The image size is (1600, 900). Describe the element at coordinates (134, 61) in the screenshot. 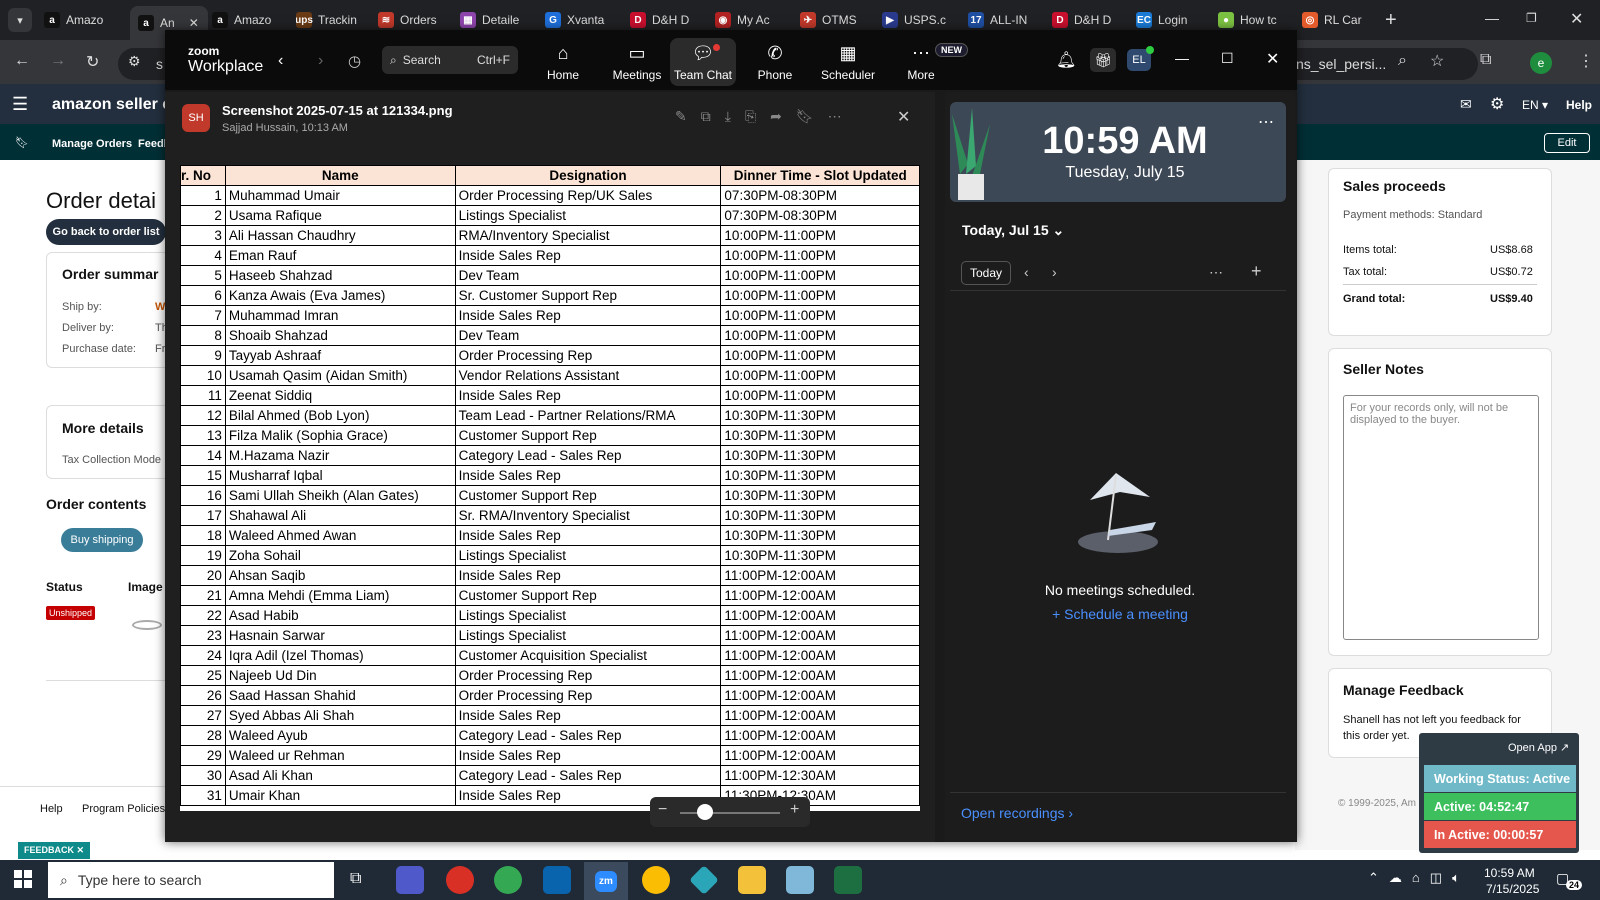

I see `site-settings-icon: ⚙` at that location.